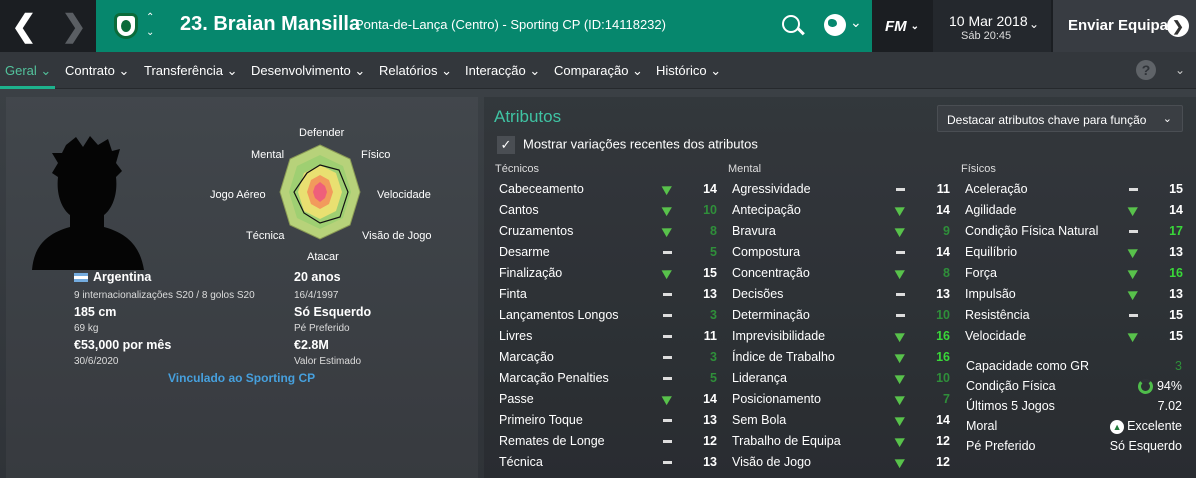 This screenshot has width=1196, height=478. Describe the element at coordinates (841, 315) in the screenshot. I see `attribute-row: Determinação 10` at that location.